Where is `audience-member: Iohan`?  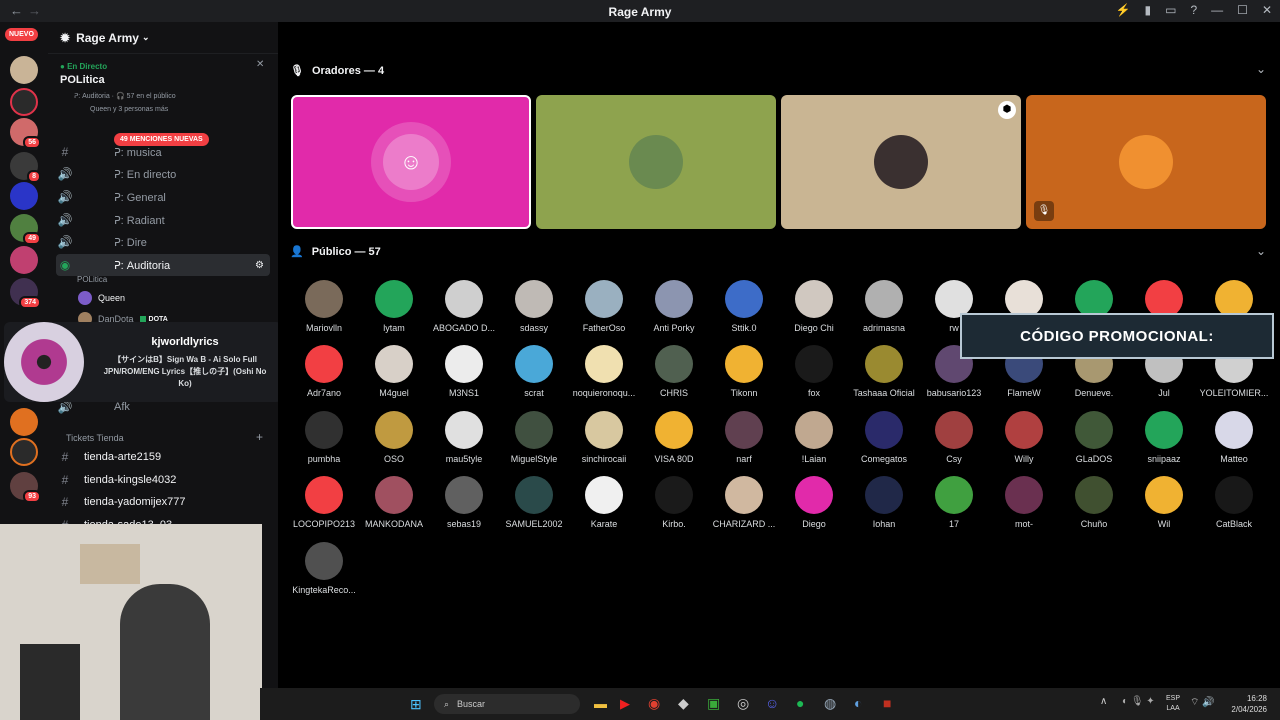 audience-member: Iohan is located at coordinates (884, 502).